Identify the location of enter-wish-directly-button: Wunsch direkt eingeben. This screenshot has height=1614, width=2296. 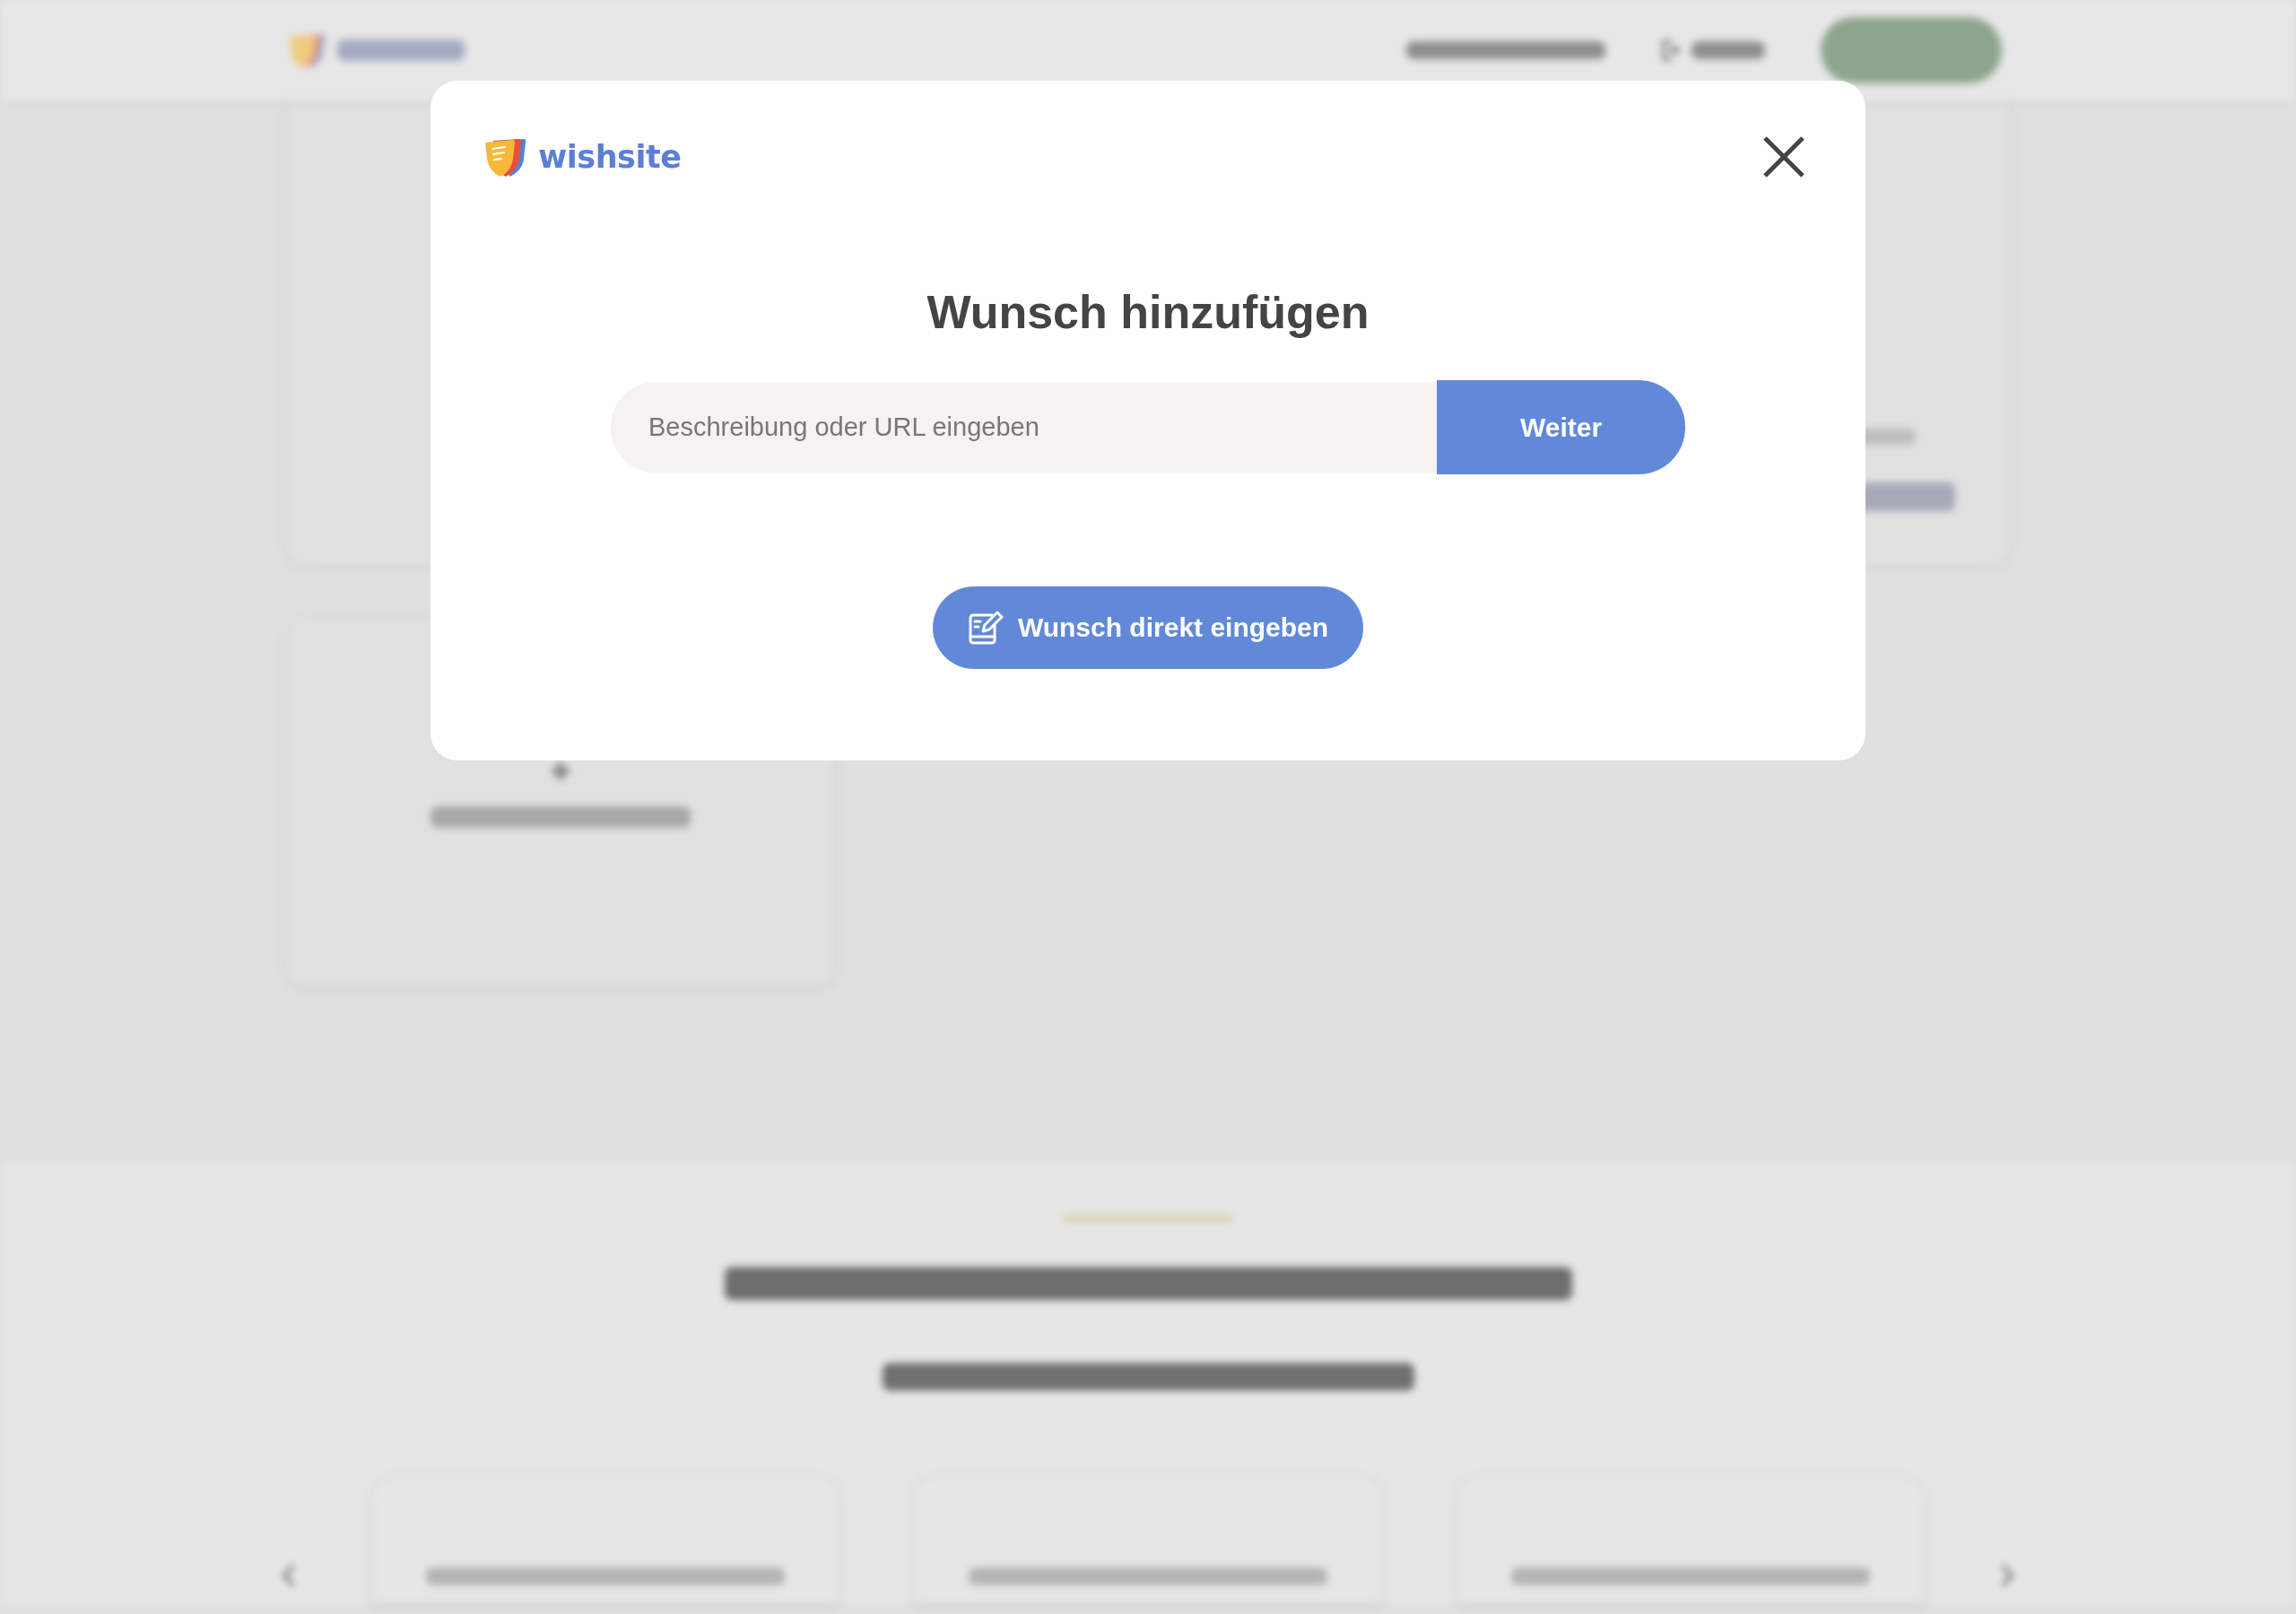
(1148, 627).